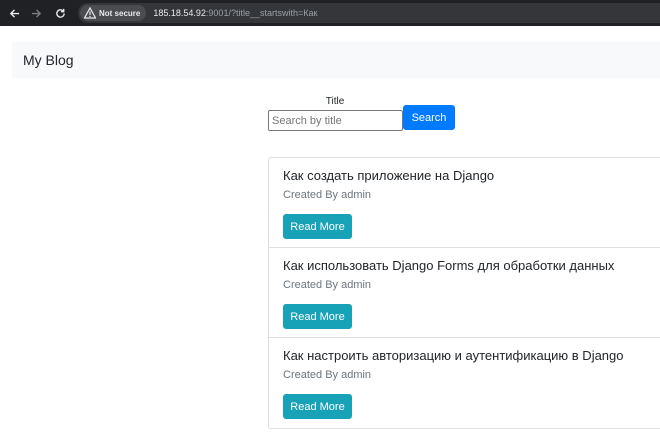 This screenshot has height=448, width=660. I want to click on security-indicator: Not secure, so click(113, 13).